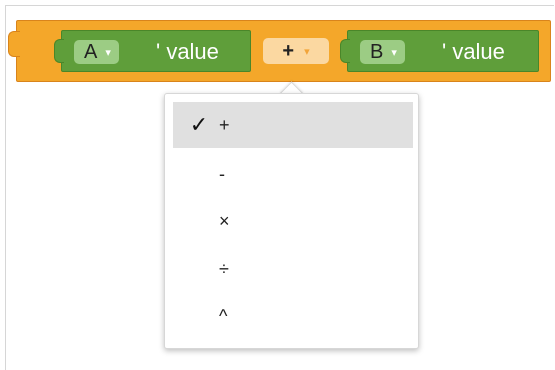 This screenshot has width=555, height=370. I want to click on menu-item-multiply: ×, so click(293, 221).